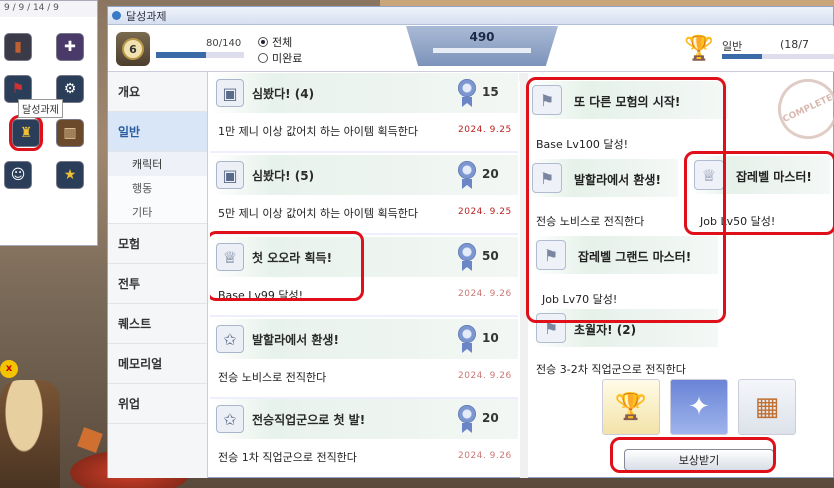 Image resolution: width=834 pixels, height=488 pixels. I want to click on sidebar-sub-character: 캐릭터, so click(157, 164).